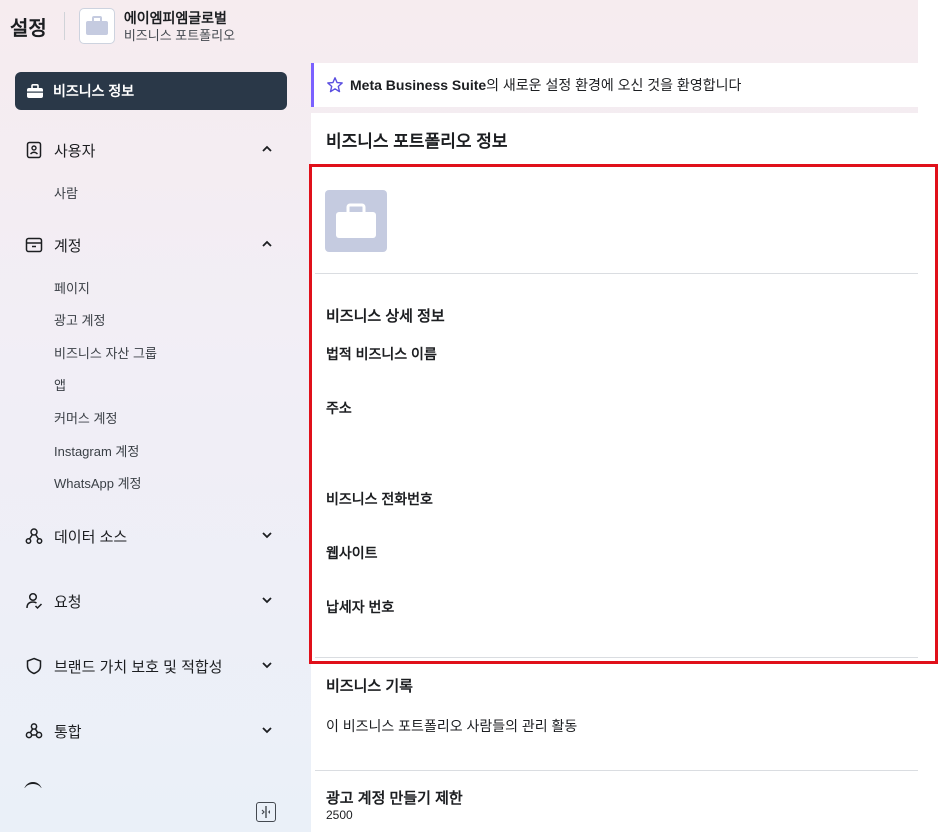 Image resolution: width=940 pixels, height=832 pixels. Describe the element at coordinates (91, 537) in the screenshot. I see `sidebar-group-label: 데이터 소스` at that location.